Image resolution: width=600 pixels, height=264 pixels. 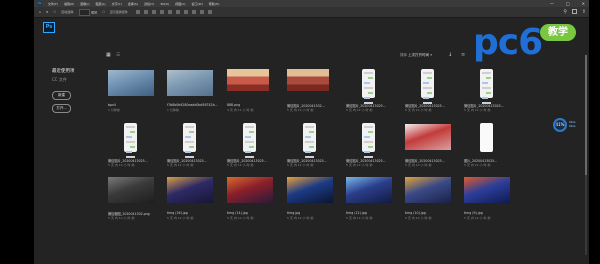 I want to click on minimize-icon: —, so click(x=552, y=3).